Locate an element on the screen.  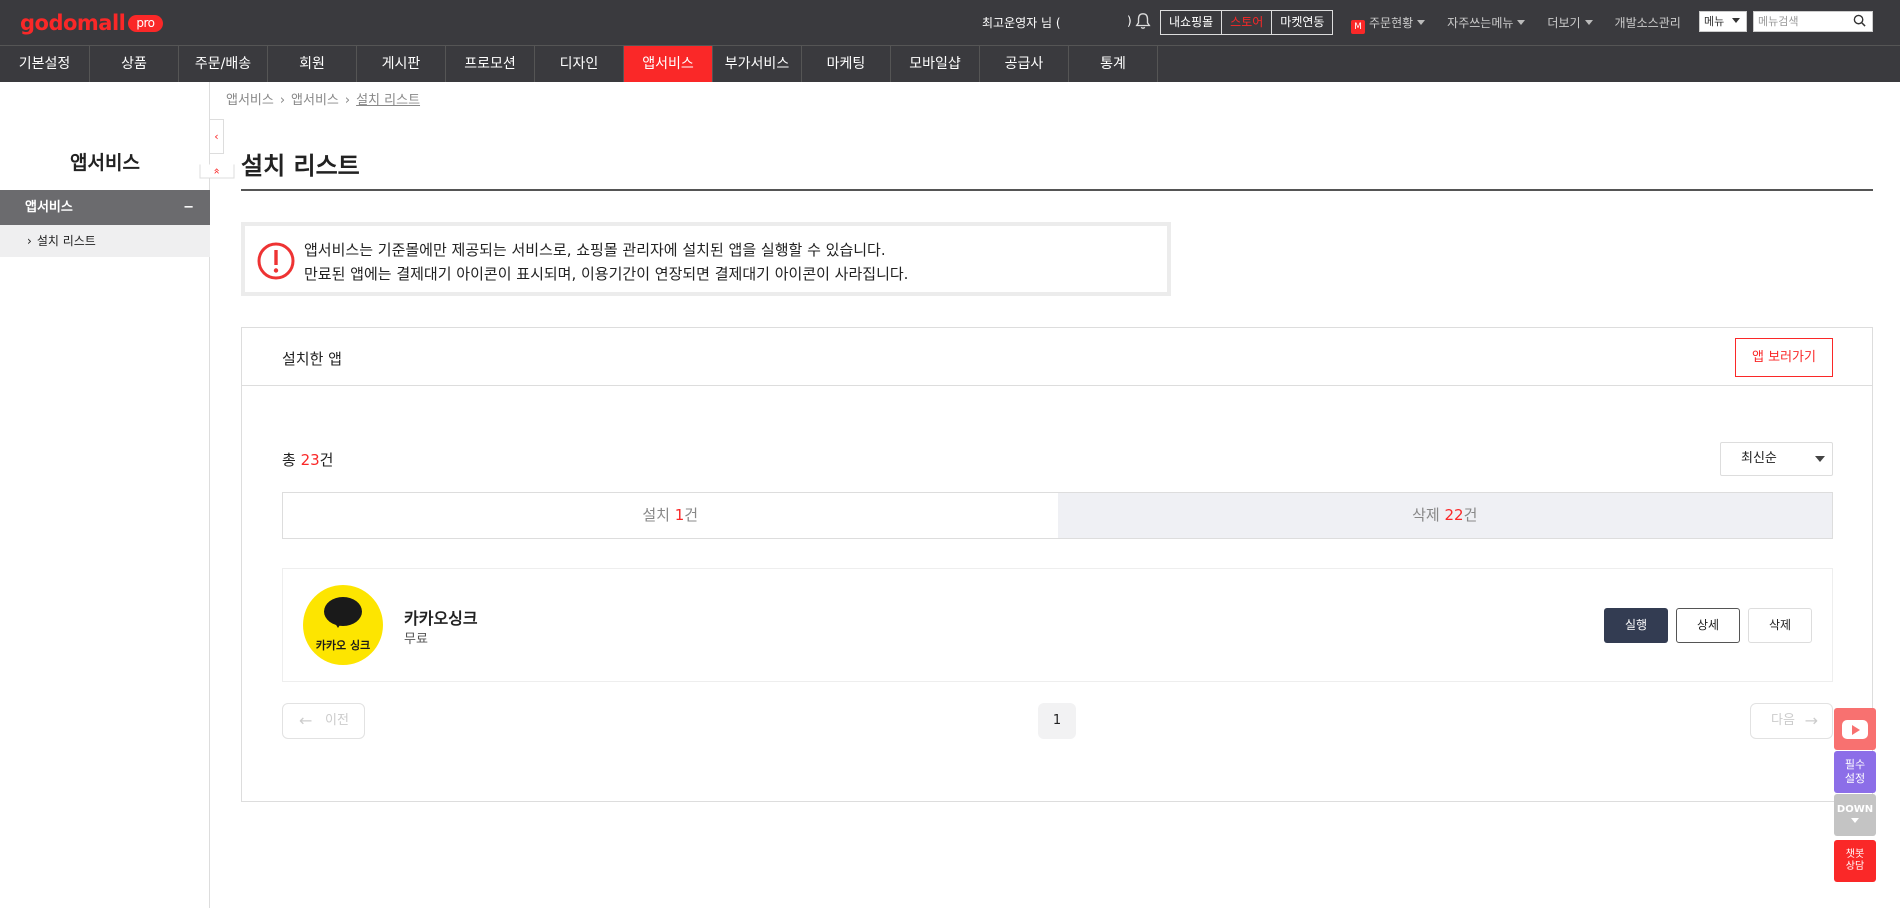
youtube-icon is located at coordinates (1855, 729).